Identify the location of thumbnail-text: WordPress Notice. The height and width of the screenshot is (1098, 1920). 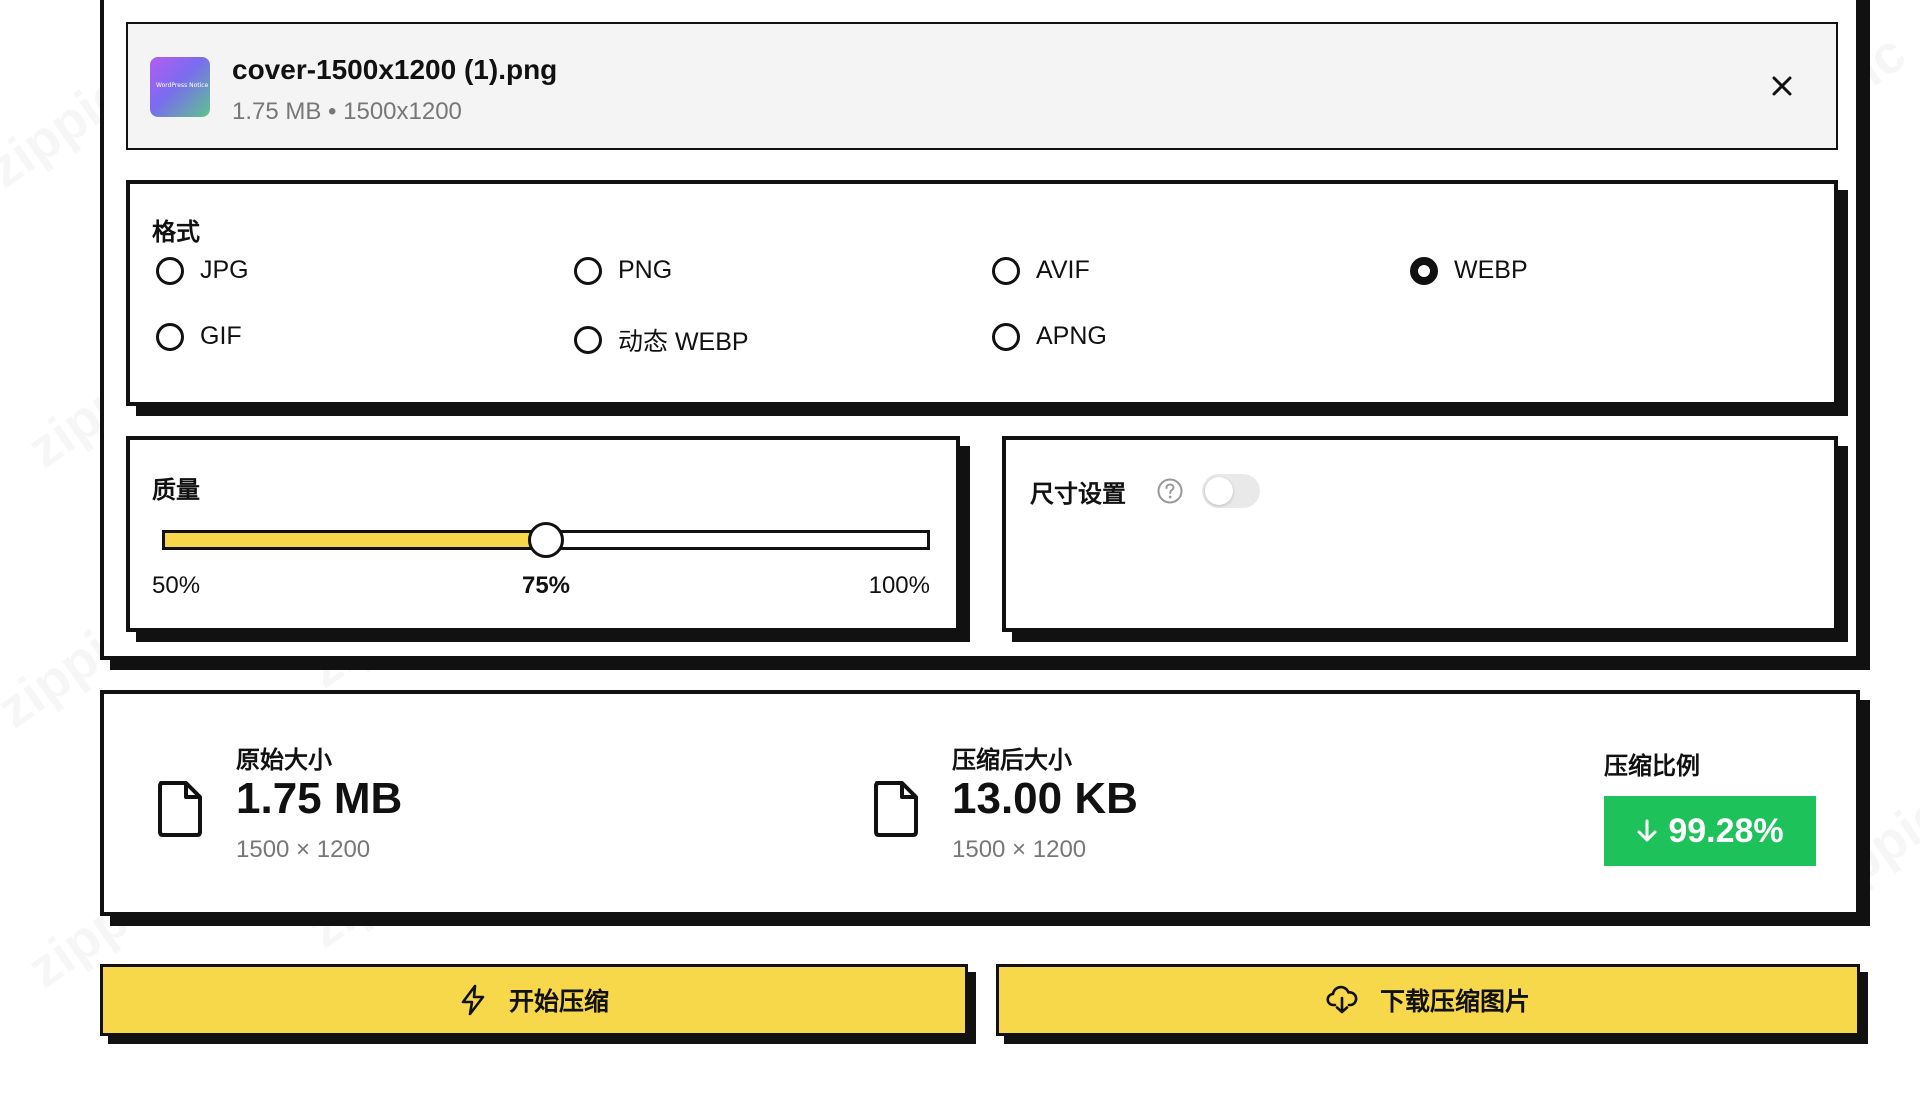
(182, 85).